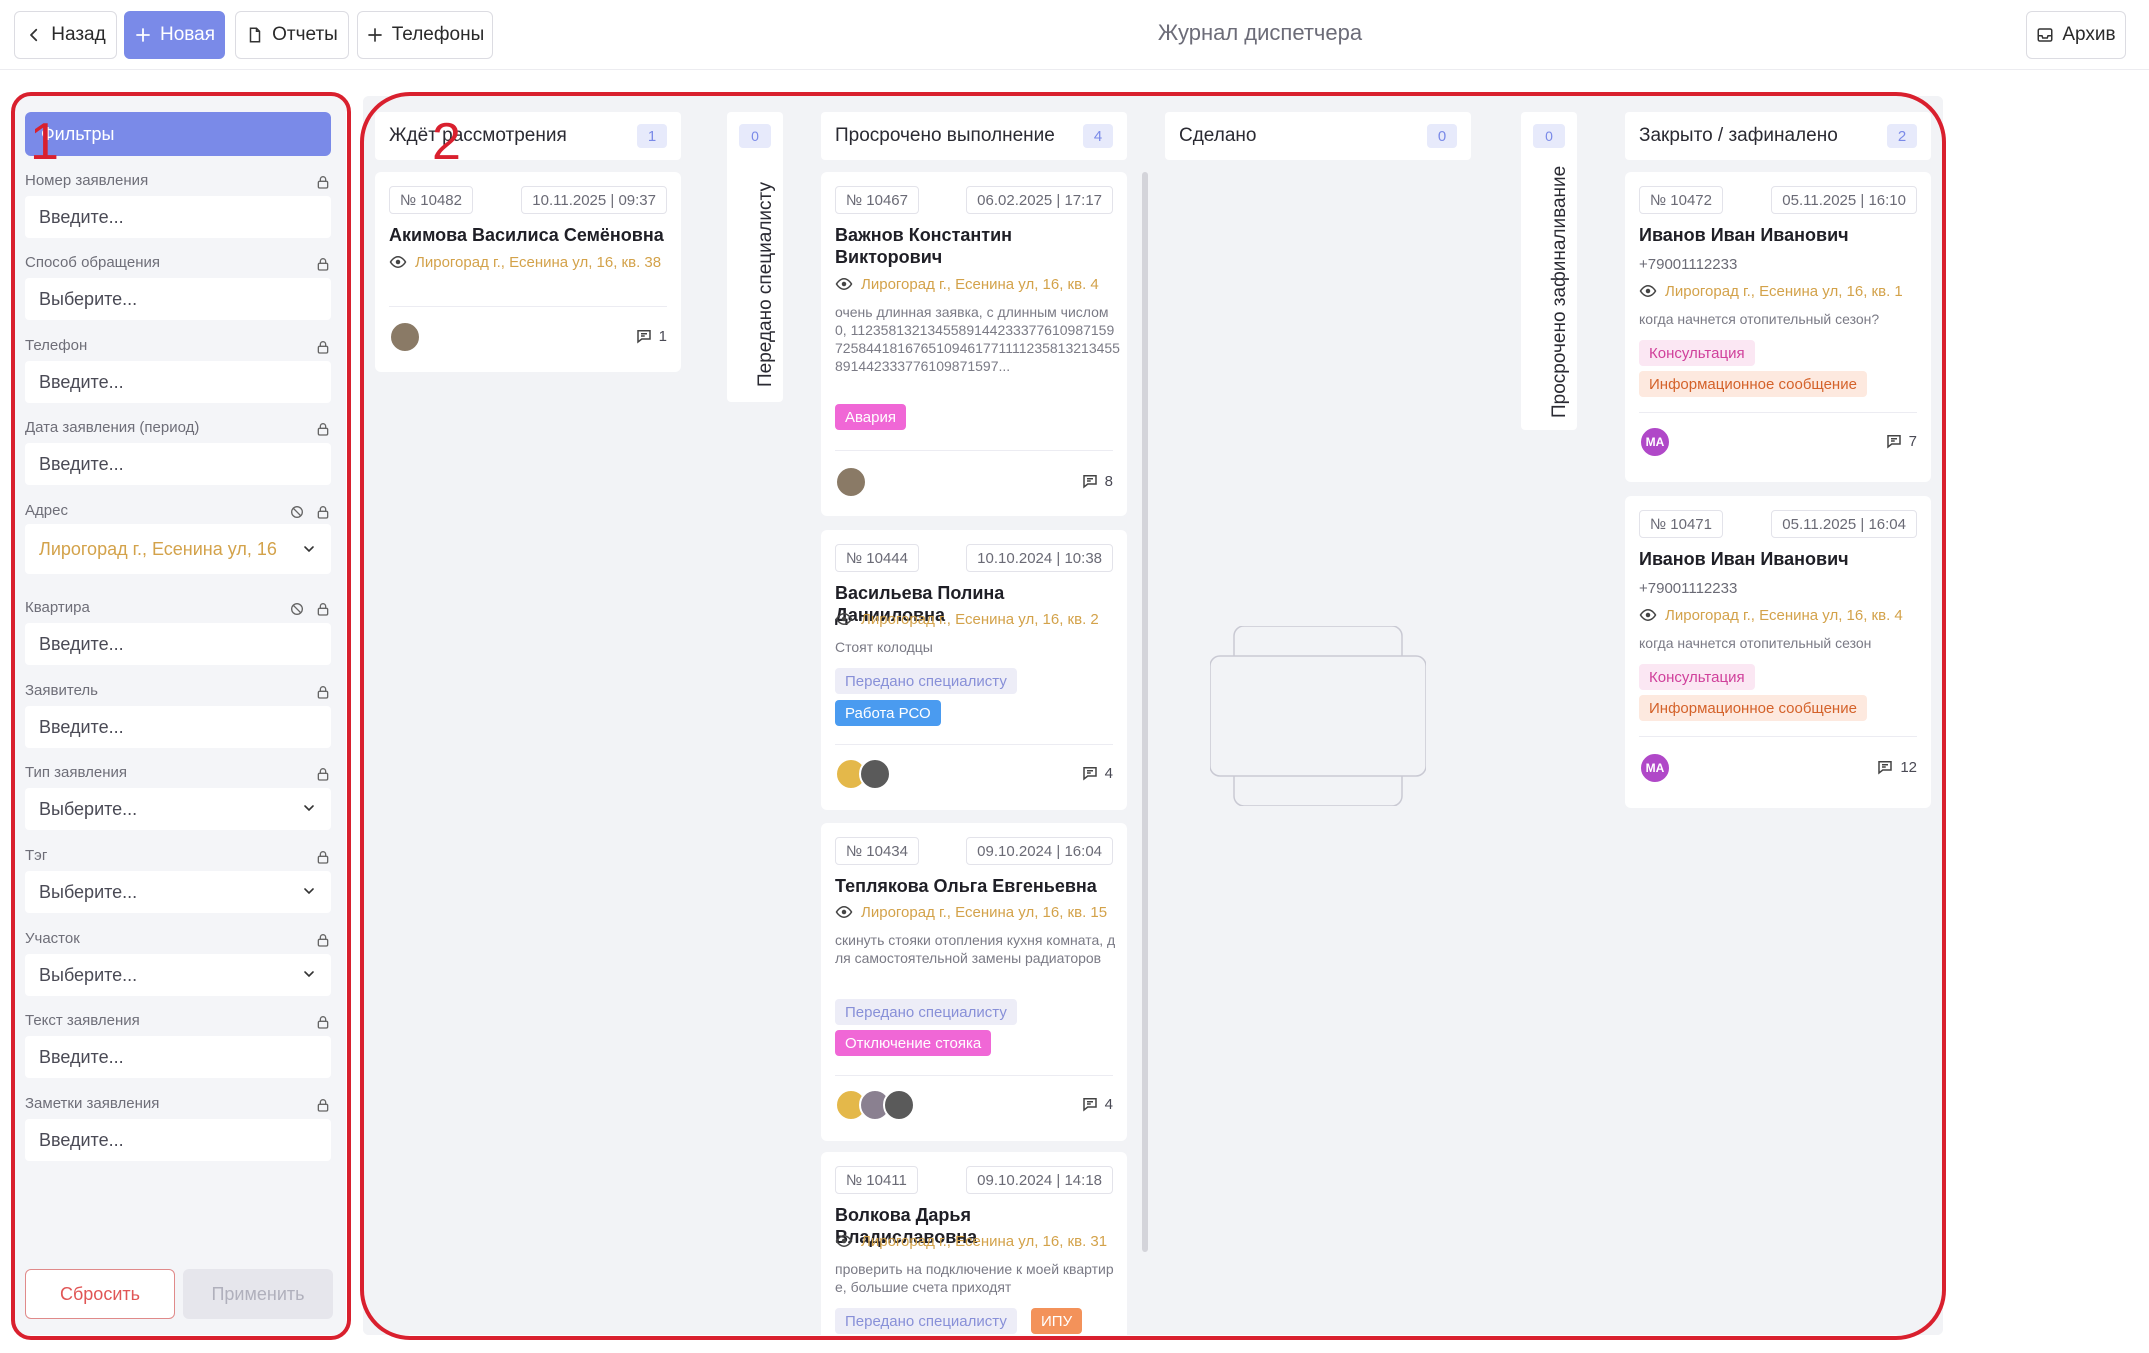 The image size is (2149, 1353). Describe the element at coordinates (34, 35) in the screenshot. I see `chevron-left-icon` at that location.